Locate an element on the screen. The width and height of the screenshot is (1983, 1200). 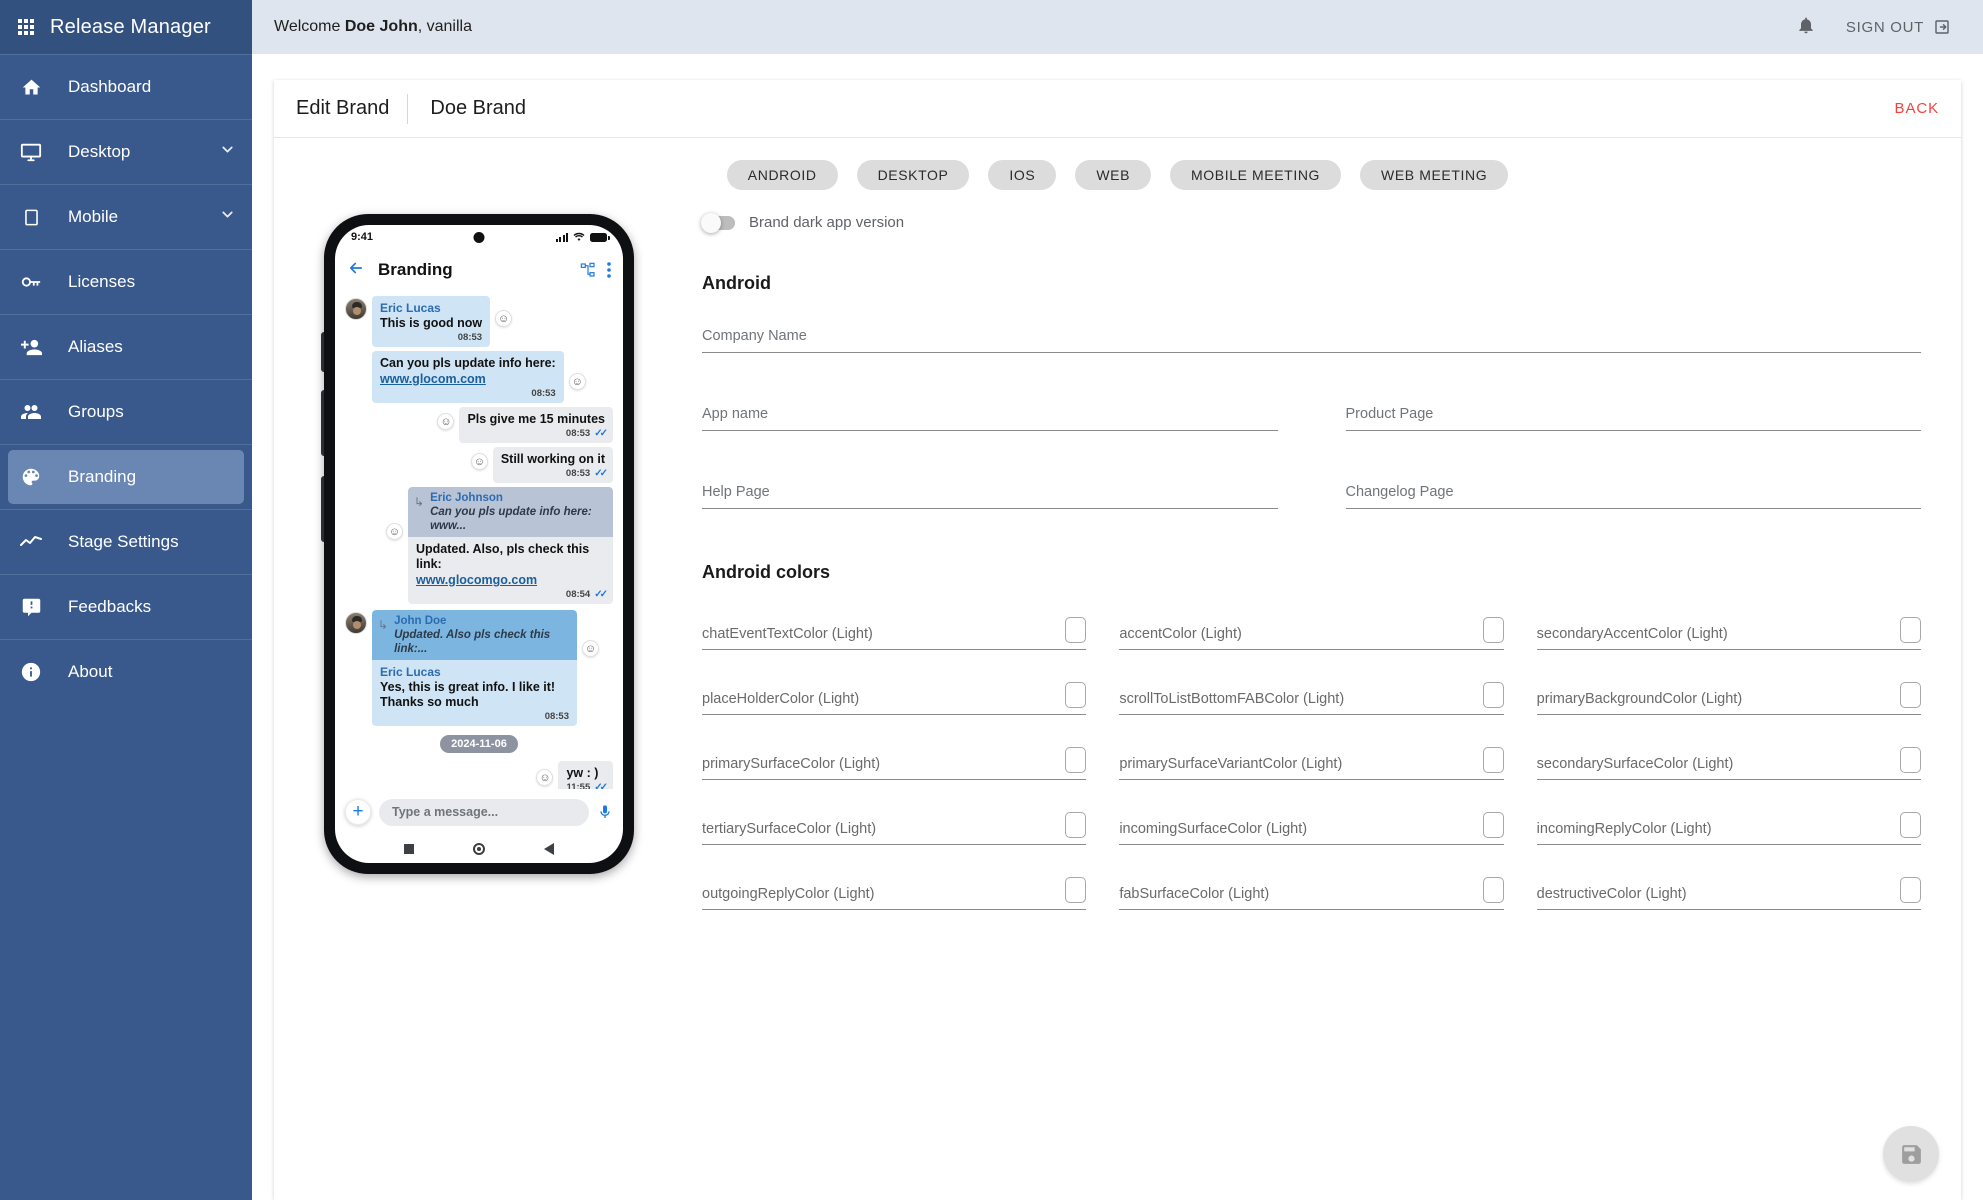
read-receipt-icon: ✓✓ is located at coordinates (601, 433).